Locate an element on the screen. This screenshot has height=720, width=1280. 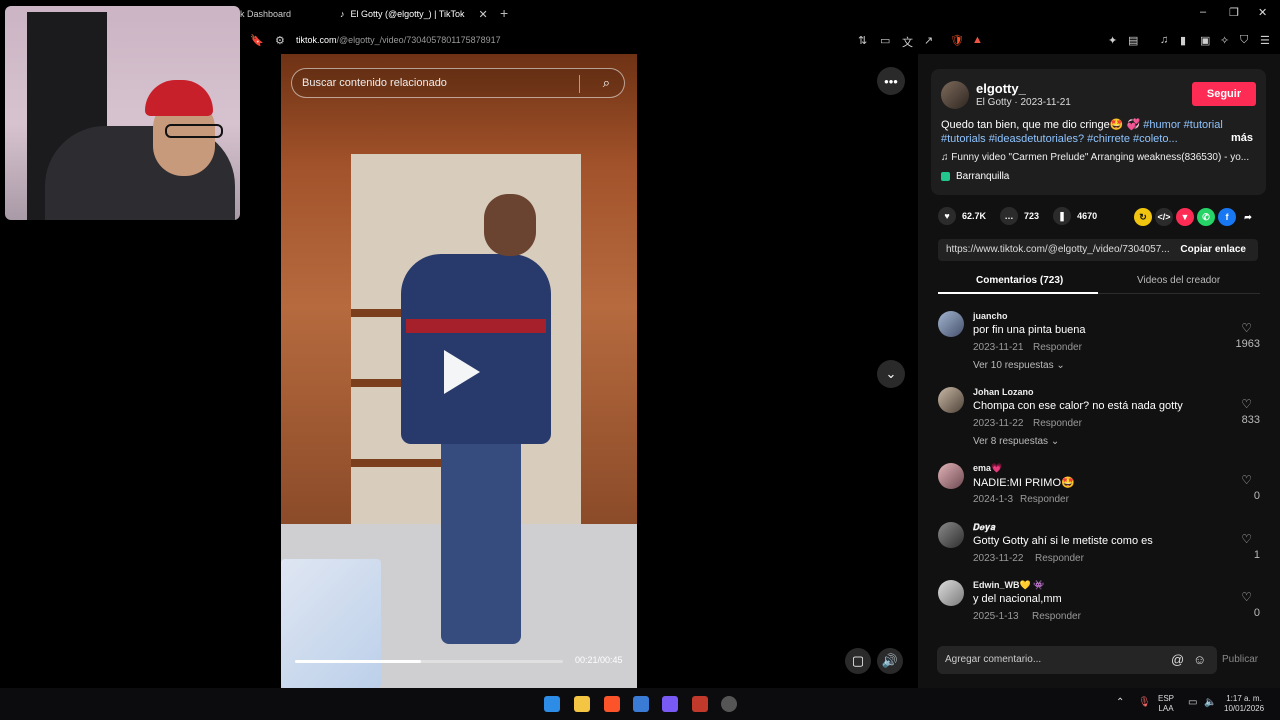
windows-start-icon is located at coordinates (552, 704).